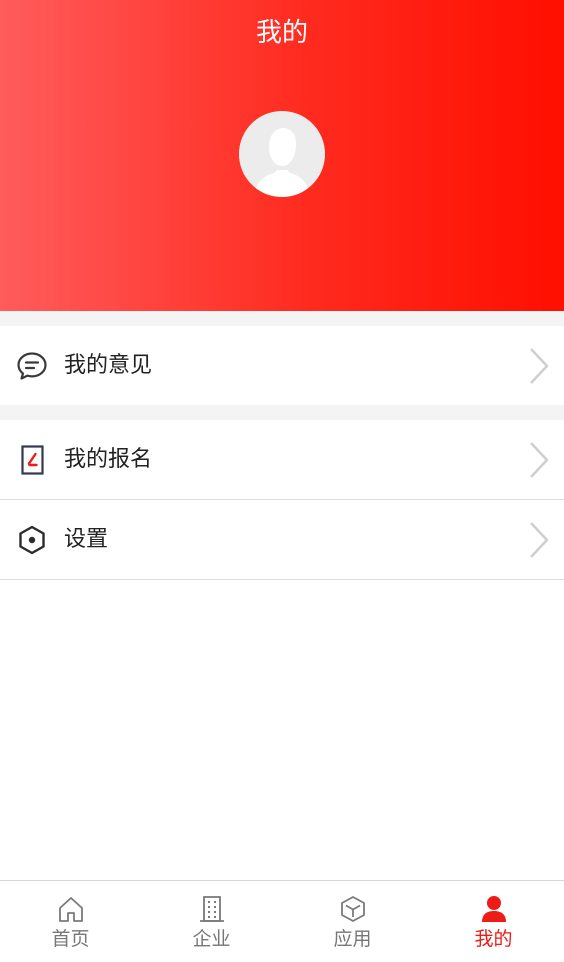 The width and height of the screenshot is (564, 962). I want to click on comment-icon, so click(32, 366).